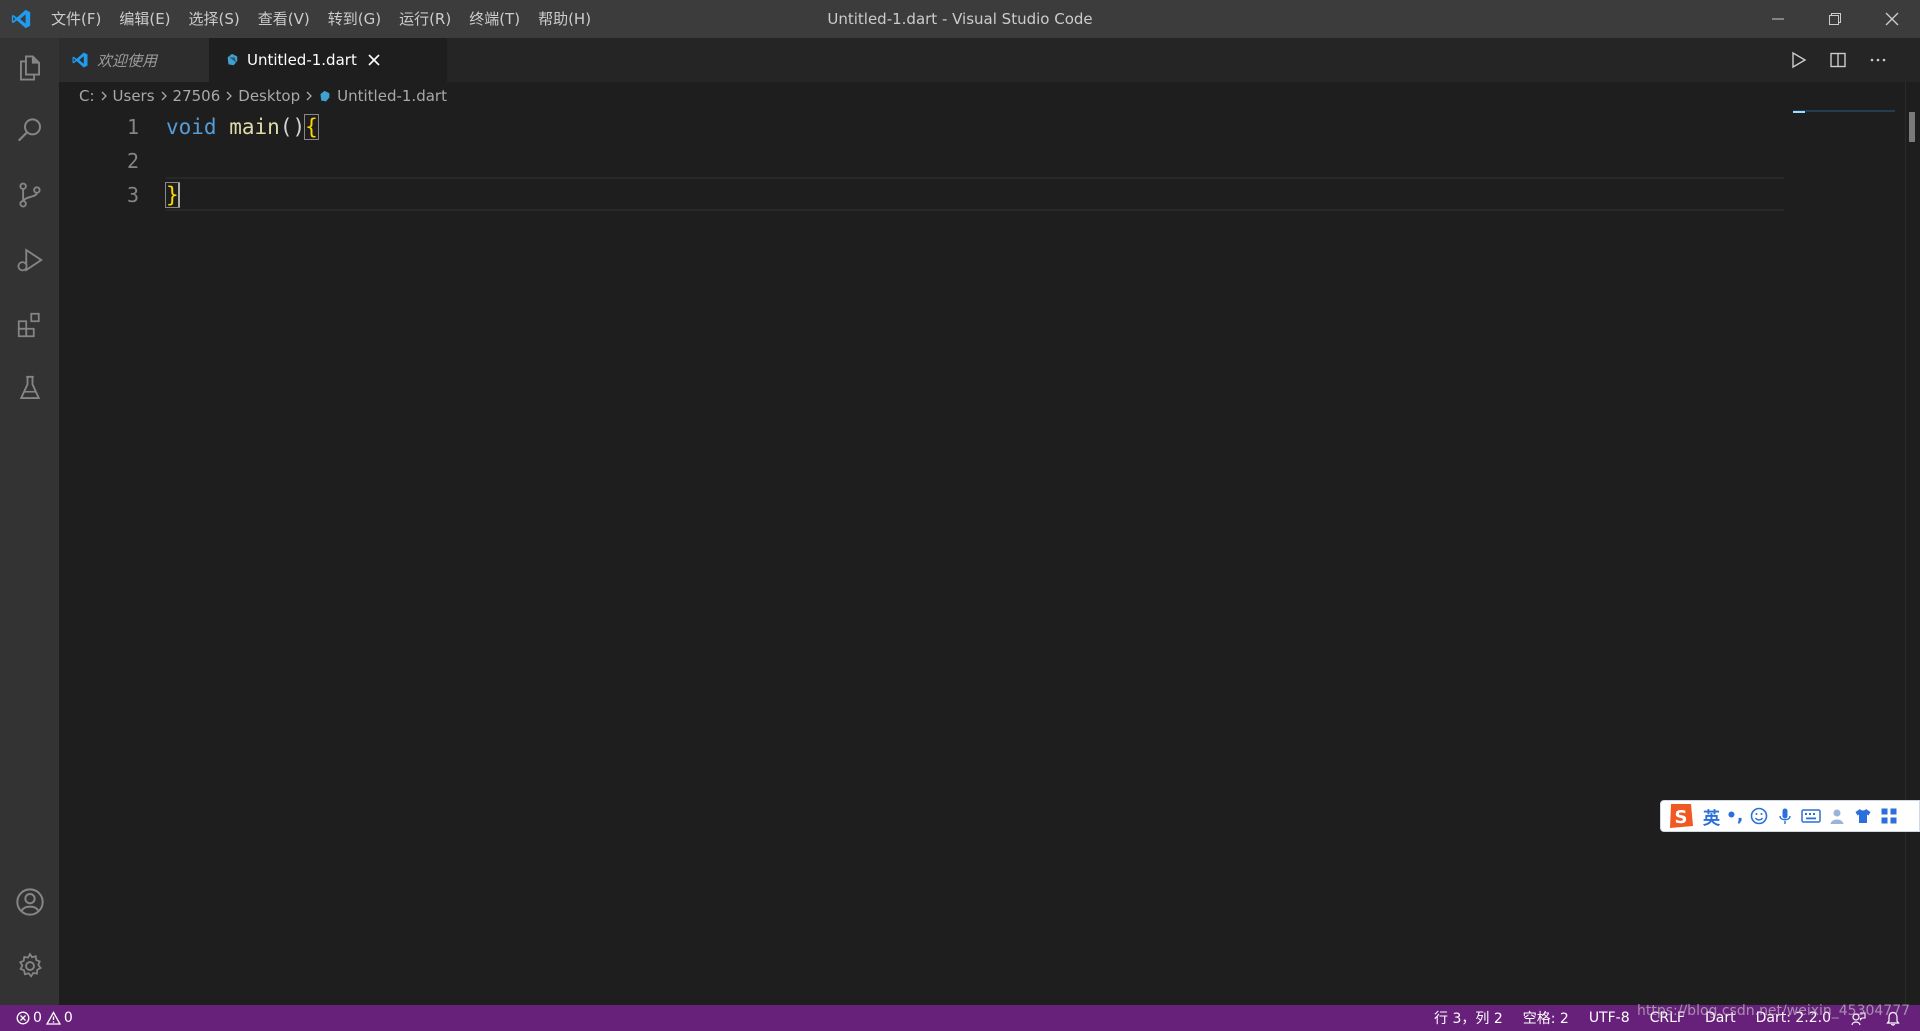 The width and height of the screenshot is (1920, 1031). Describe the element at coordinates (29, 902) in the screenshot. I see `account-icon` at that location.